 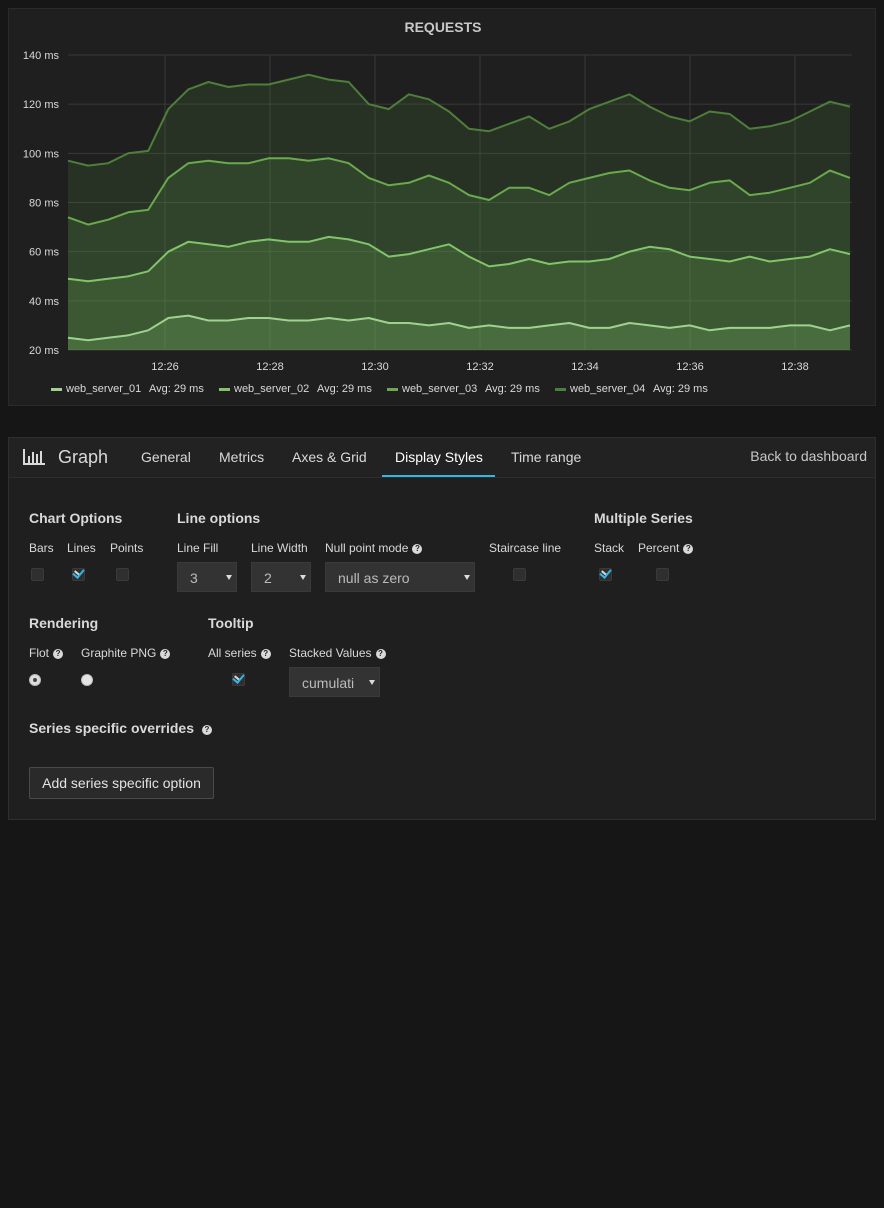 I want to click on bars-label: Bars, so click(x=41, y=548).